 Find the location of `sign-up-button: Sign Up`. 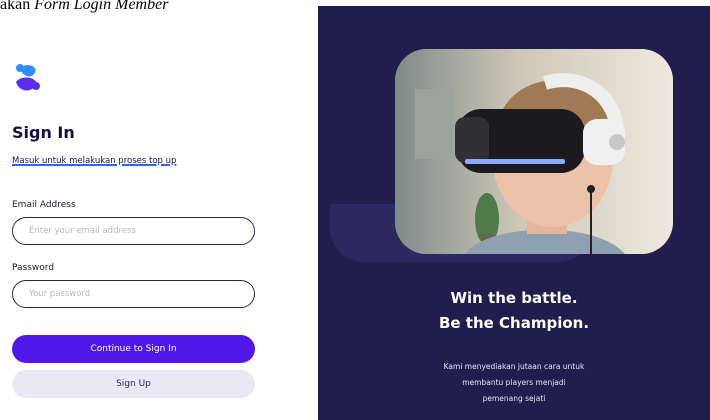

sign-up-button: Sign Up is located at coordinates (133, 384).